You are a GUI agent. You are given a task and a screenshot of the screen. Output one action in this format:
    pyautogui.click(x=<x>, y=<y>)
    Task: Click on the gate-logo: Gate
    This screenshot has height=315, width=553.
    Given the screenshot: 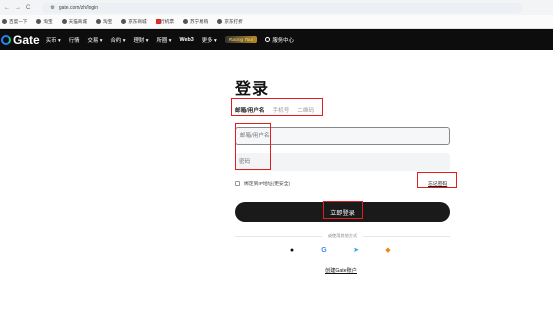 What is the action you would take?
    pyautogui.click(x=20, y=40)
    